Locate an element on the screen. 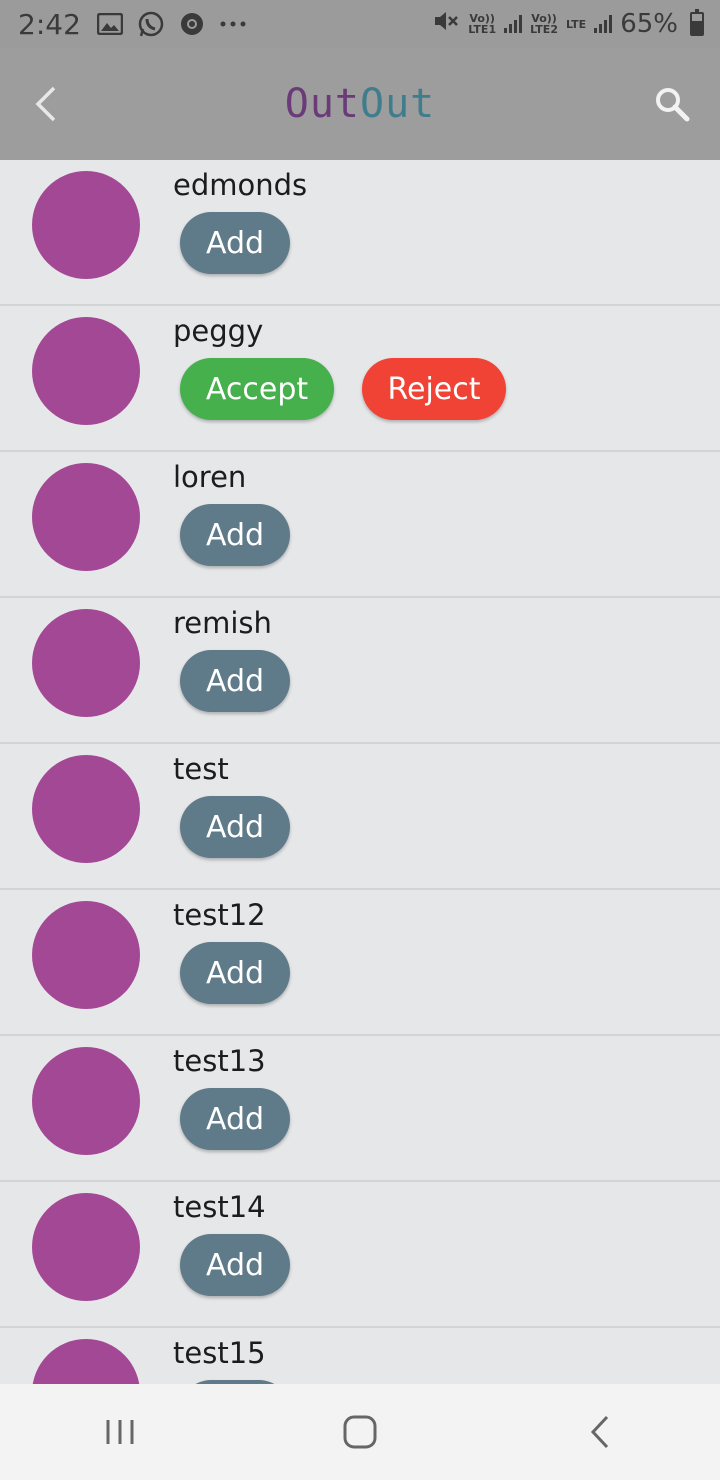 This screenshot has width=720, height=1480. username: peggy is located at coordinates (218, 331).